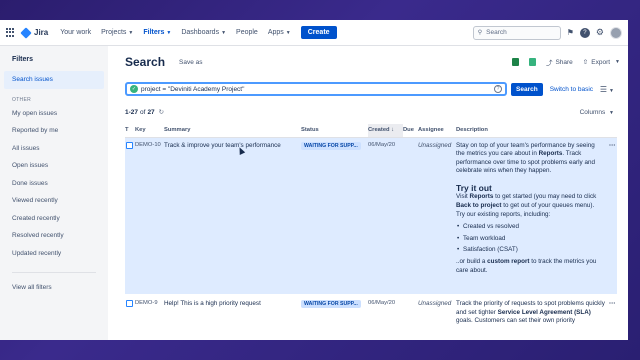 Image resolution: width=640 pixels, height=360 pixels. I want to click on nav-label: Projects, so click(114, 32).